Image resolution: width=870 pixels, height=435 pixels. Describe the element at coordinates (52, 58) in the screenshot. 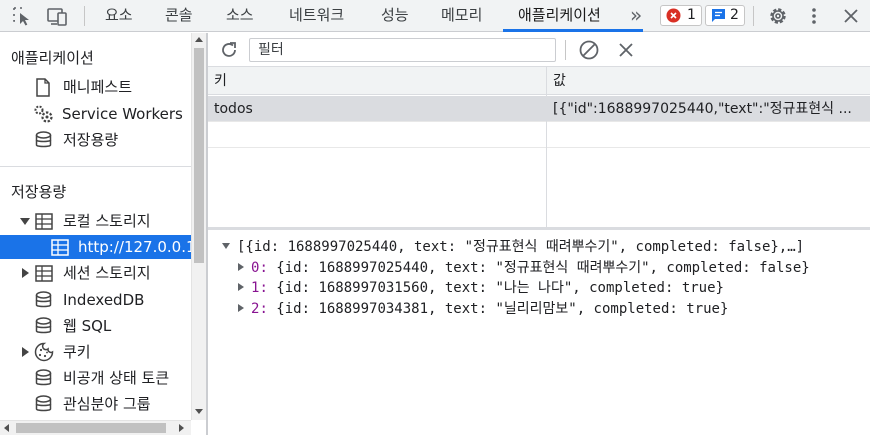

I see `sidebar-section-application: 애플리케이션` at that location.